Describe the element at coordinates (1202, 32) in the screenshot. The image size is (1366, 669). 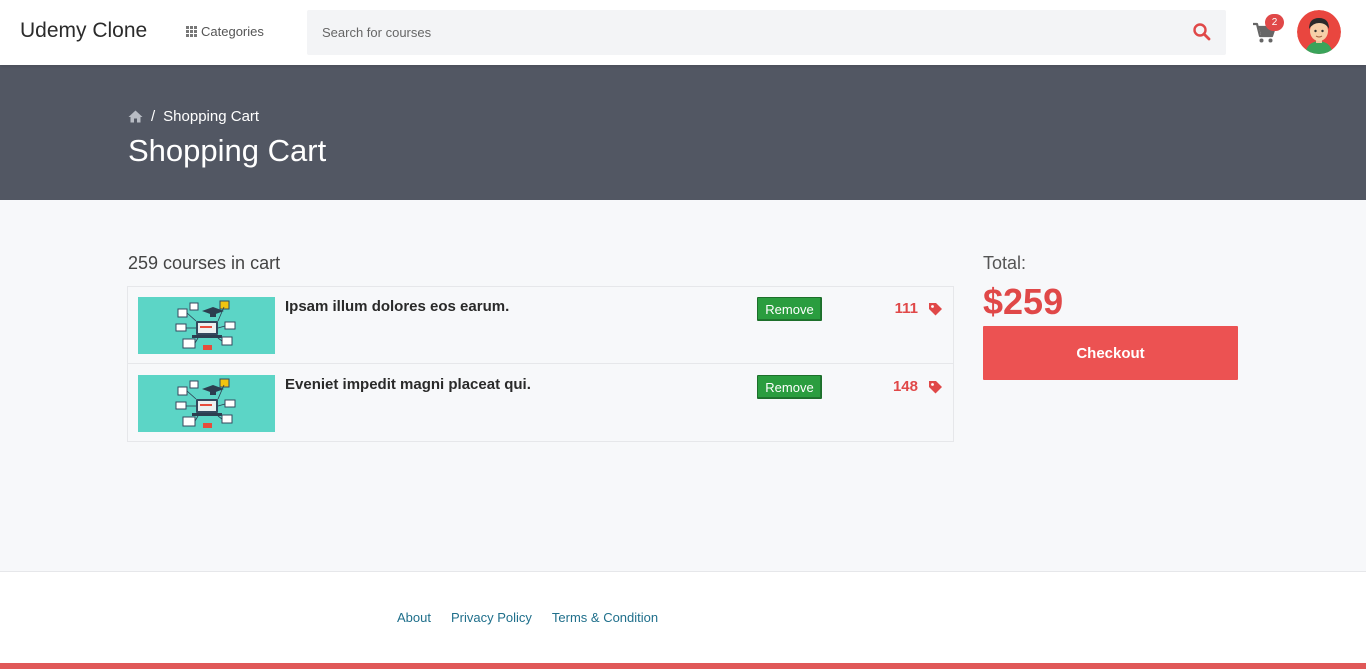
I see `search-icon` at that location.